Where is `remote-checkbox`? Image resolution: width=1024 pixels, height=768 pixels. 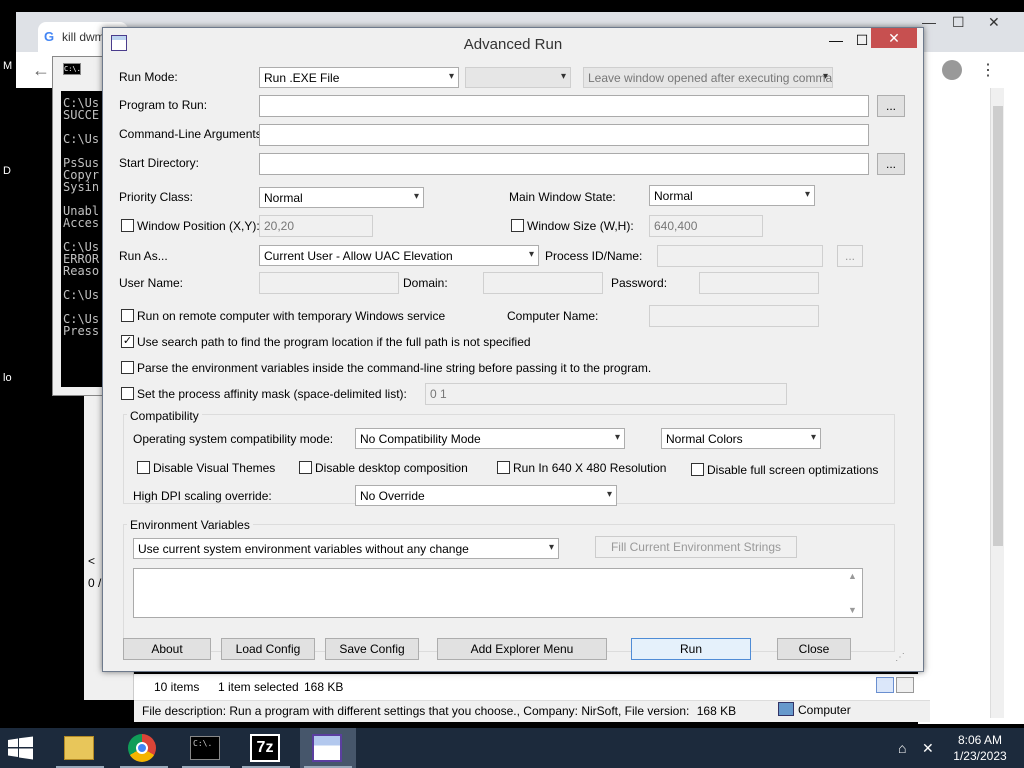
remote-checkbox is located at coordinates (127, 315).